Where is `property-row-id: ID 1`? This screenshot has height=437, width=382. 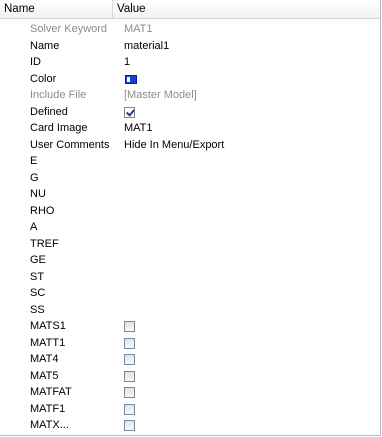
property-row-id: ID 1 is located at coordinates (190, 62).